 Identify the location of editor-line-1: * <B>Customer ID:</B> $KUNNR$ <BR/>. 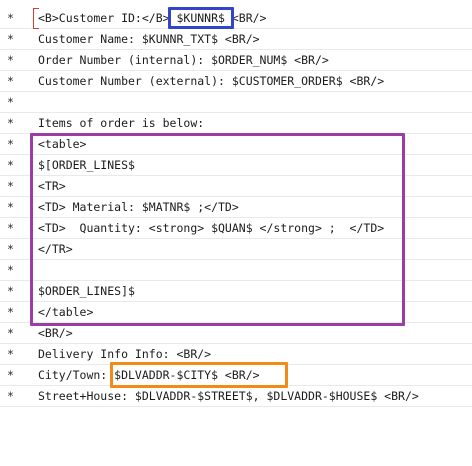
(236, 18).